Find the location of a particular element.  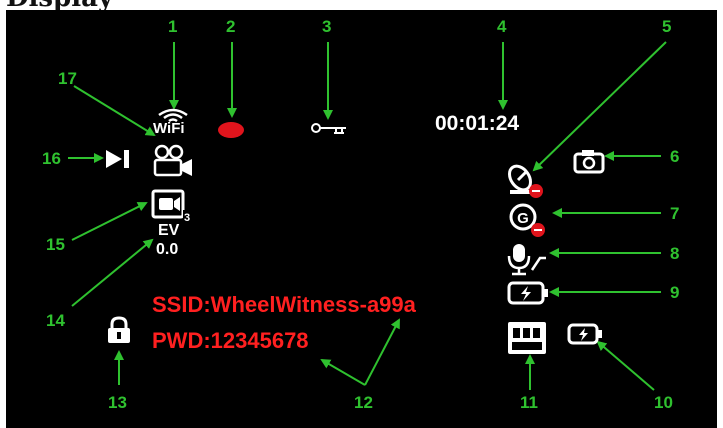

callout-6: 6 is located at coordinates (675, 156).